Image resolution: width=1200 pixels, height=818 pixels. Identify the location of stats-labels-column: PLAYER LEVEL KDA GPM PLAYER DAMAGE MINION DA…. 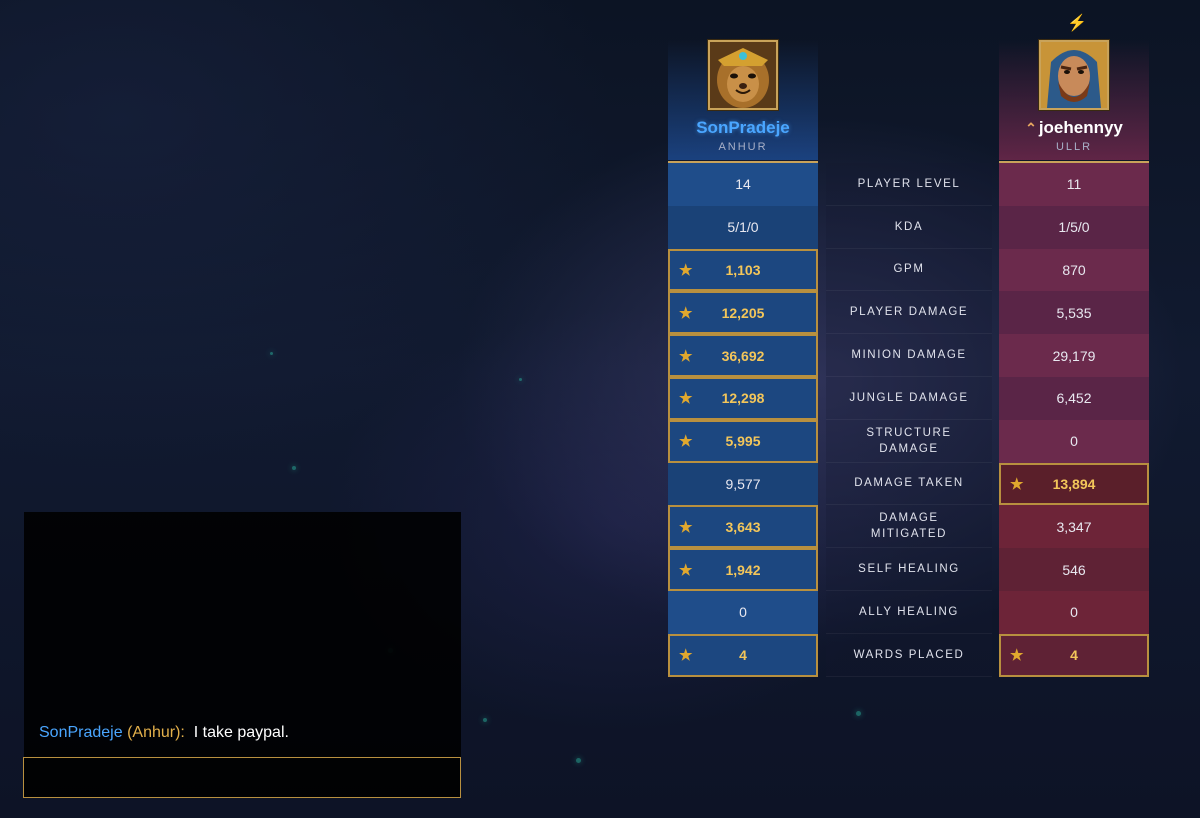
(909, 420).